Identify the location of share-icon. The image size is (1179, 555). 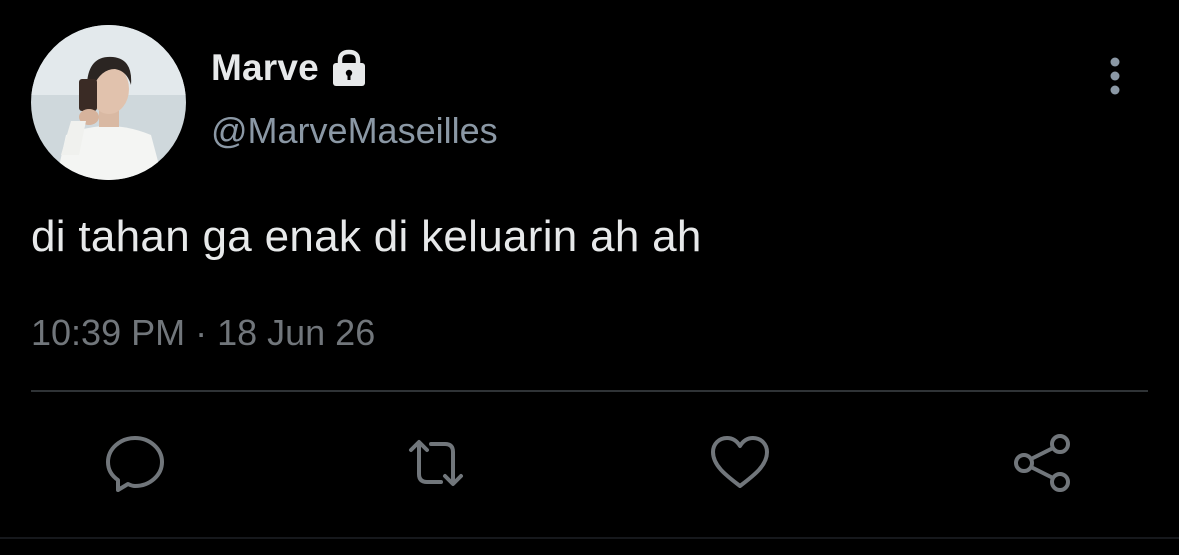
(1042, 463).